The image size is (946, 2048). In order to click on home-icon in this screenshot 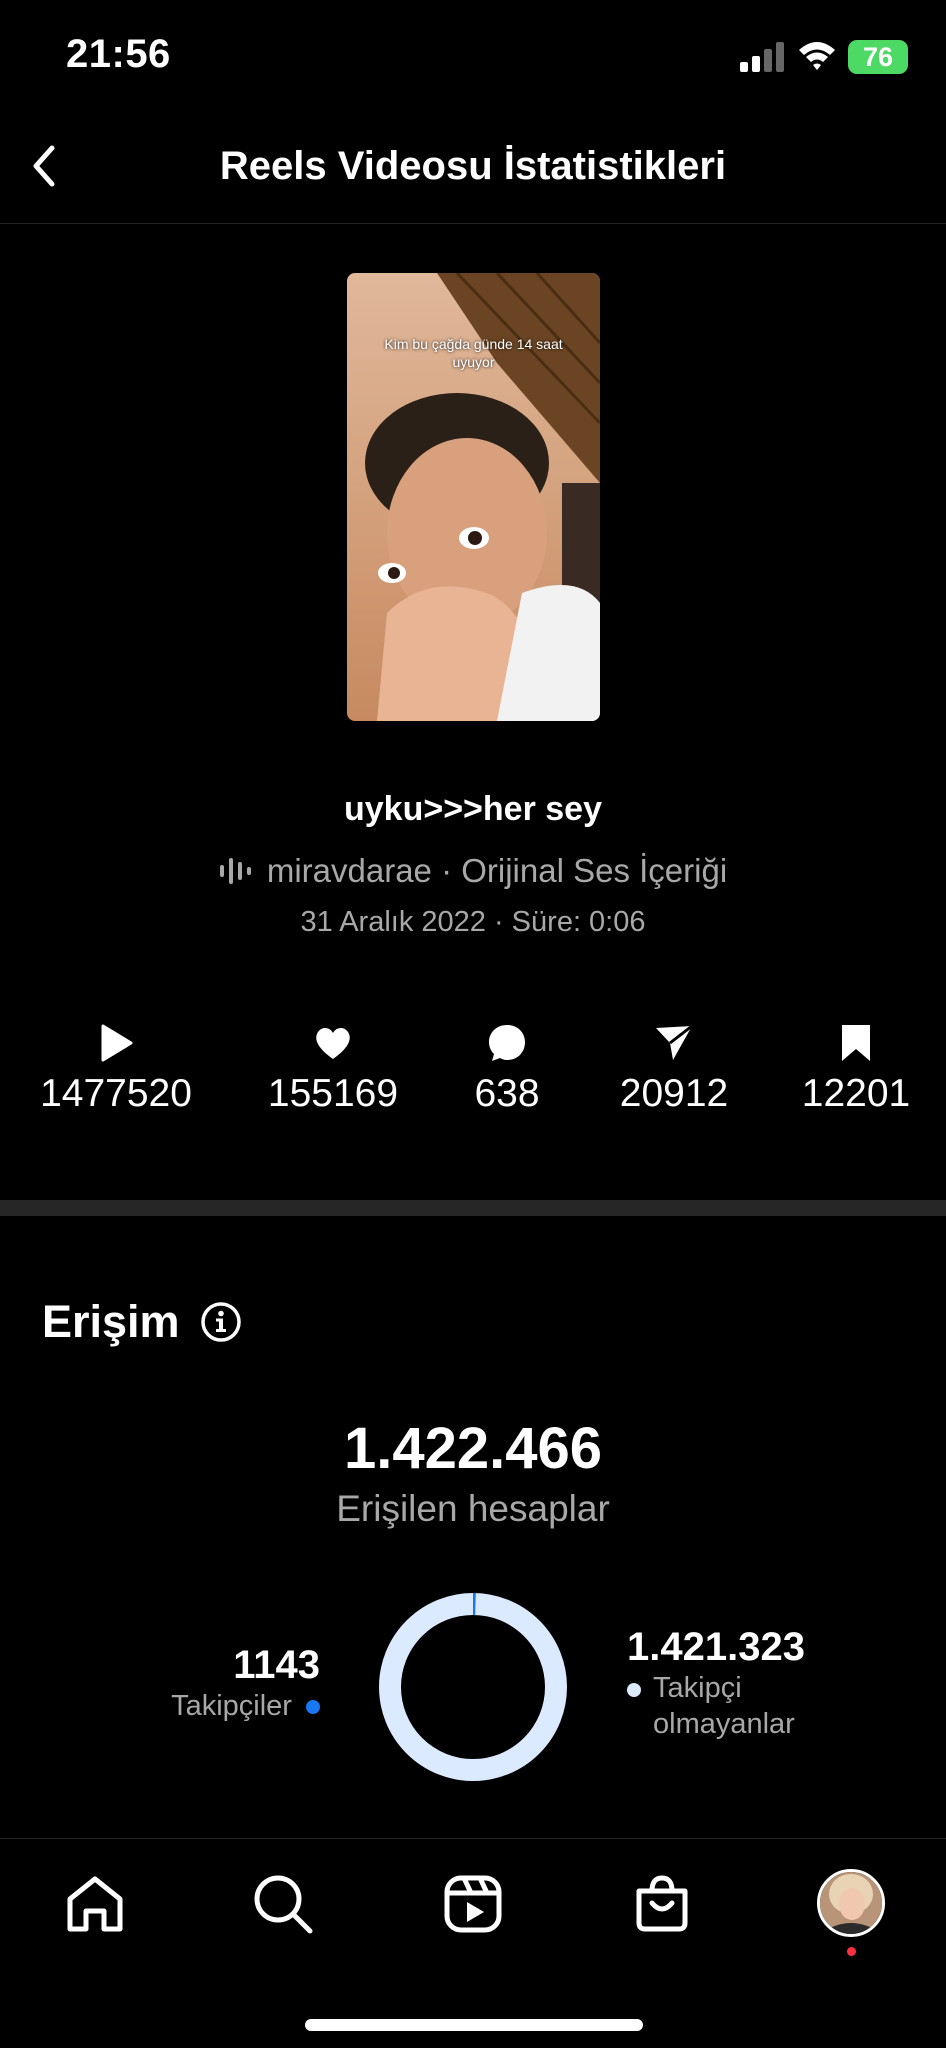, I will do `click(95, 1904)`.